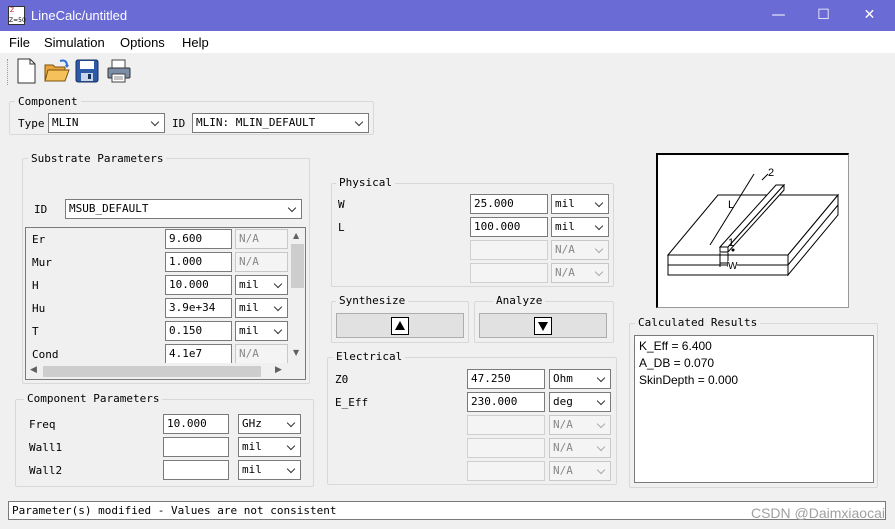 This screenshot has width=895, height=529. I want to click on analyze-button, so click(543, 325).